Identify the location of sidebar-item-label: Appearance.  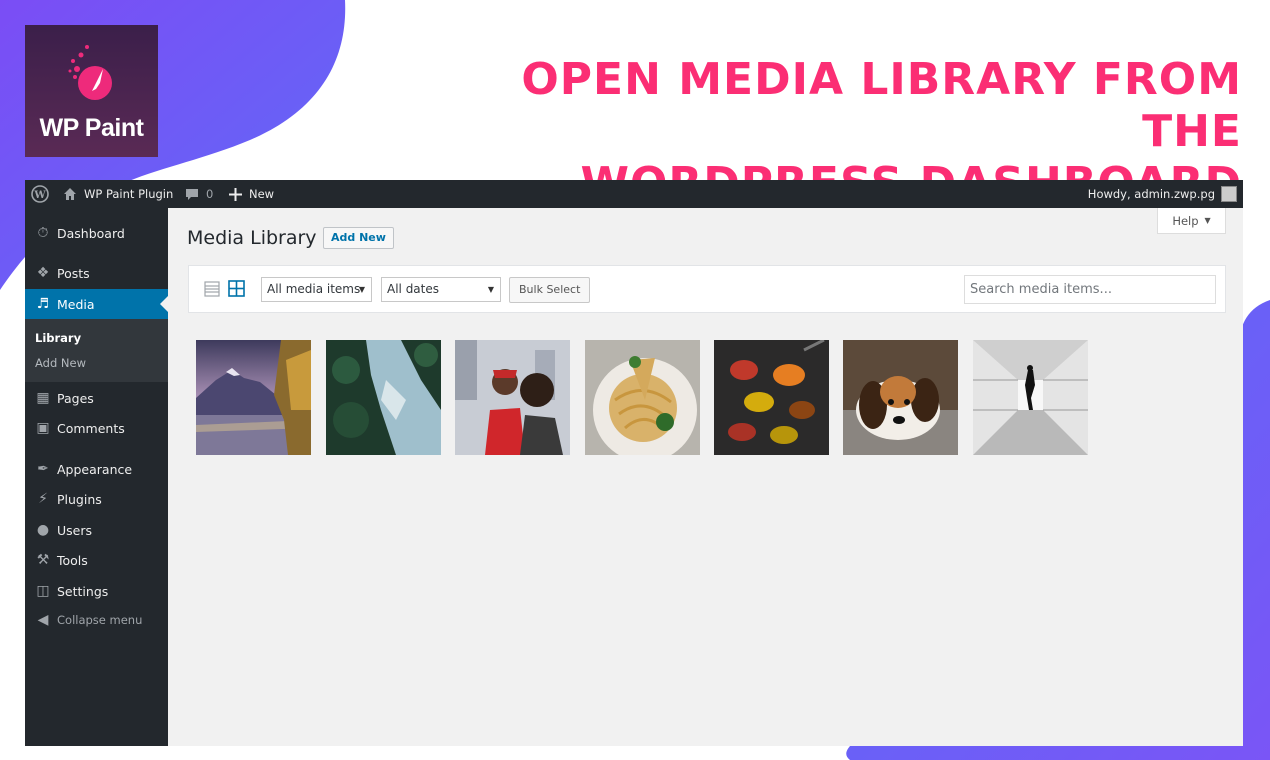
(95, 469).